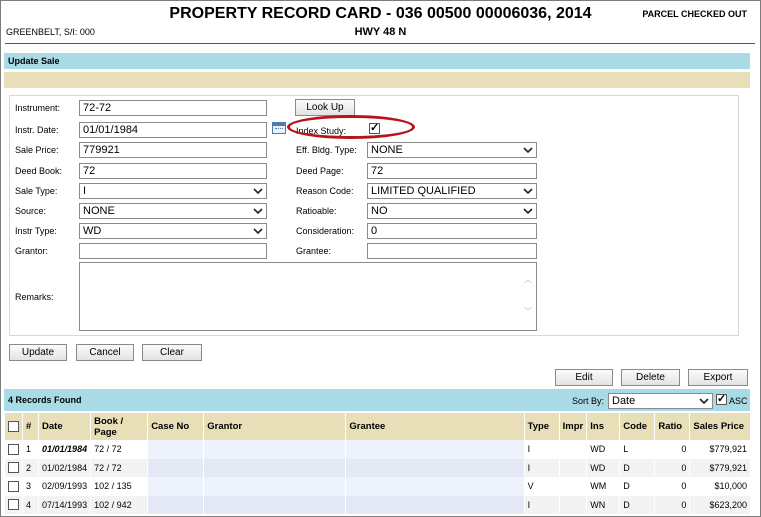 The image size is (761, 517). Describe the element at coordinates (119, 426) in the screenshot. I see `col-book-page: Book / Page` at that location.